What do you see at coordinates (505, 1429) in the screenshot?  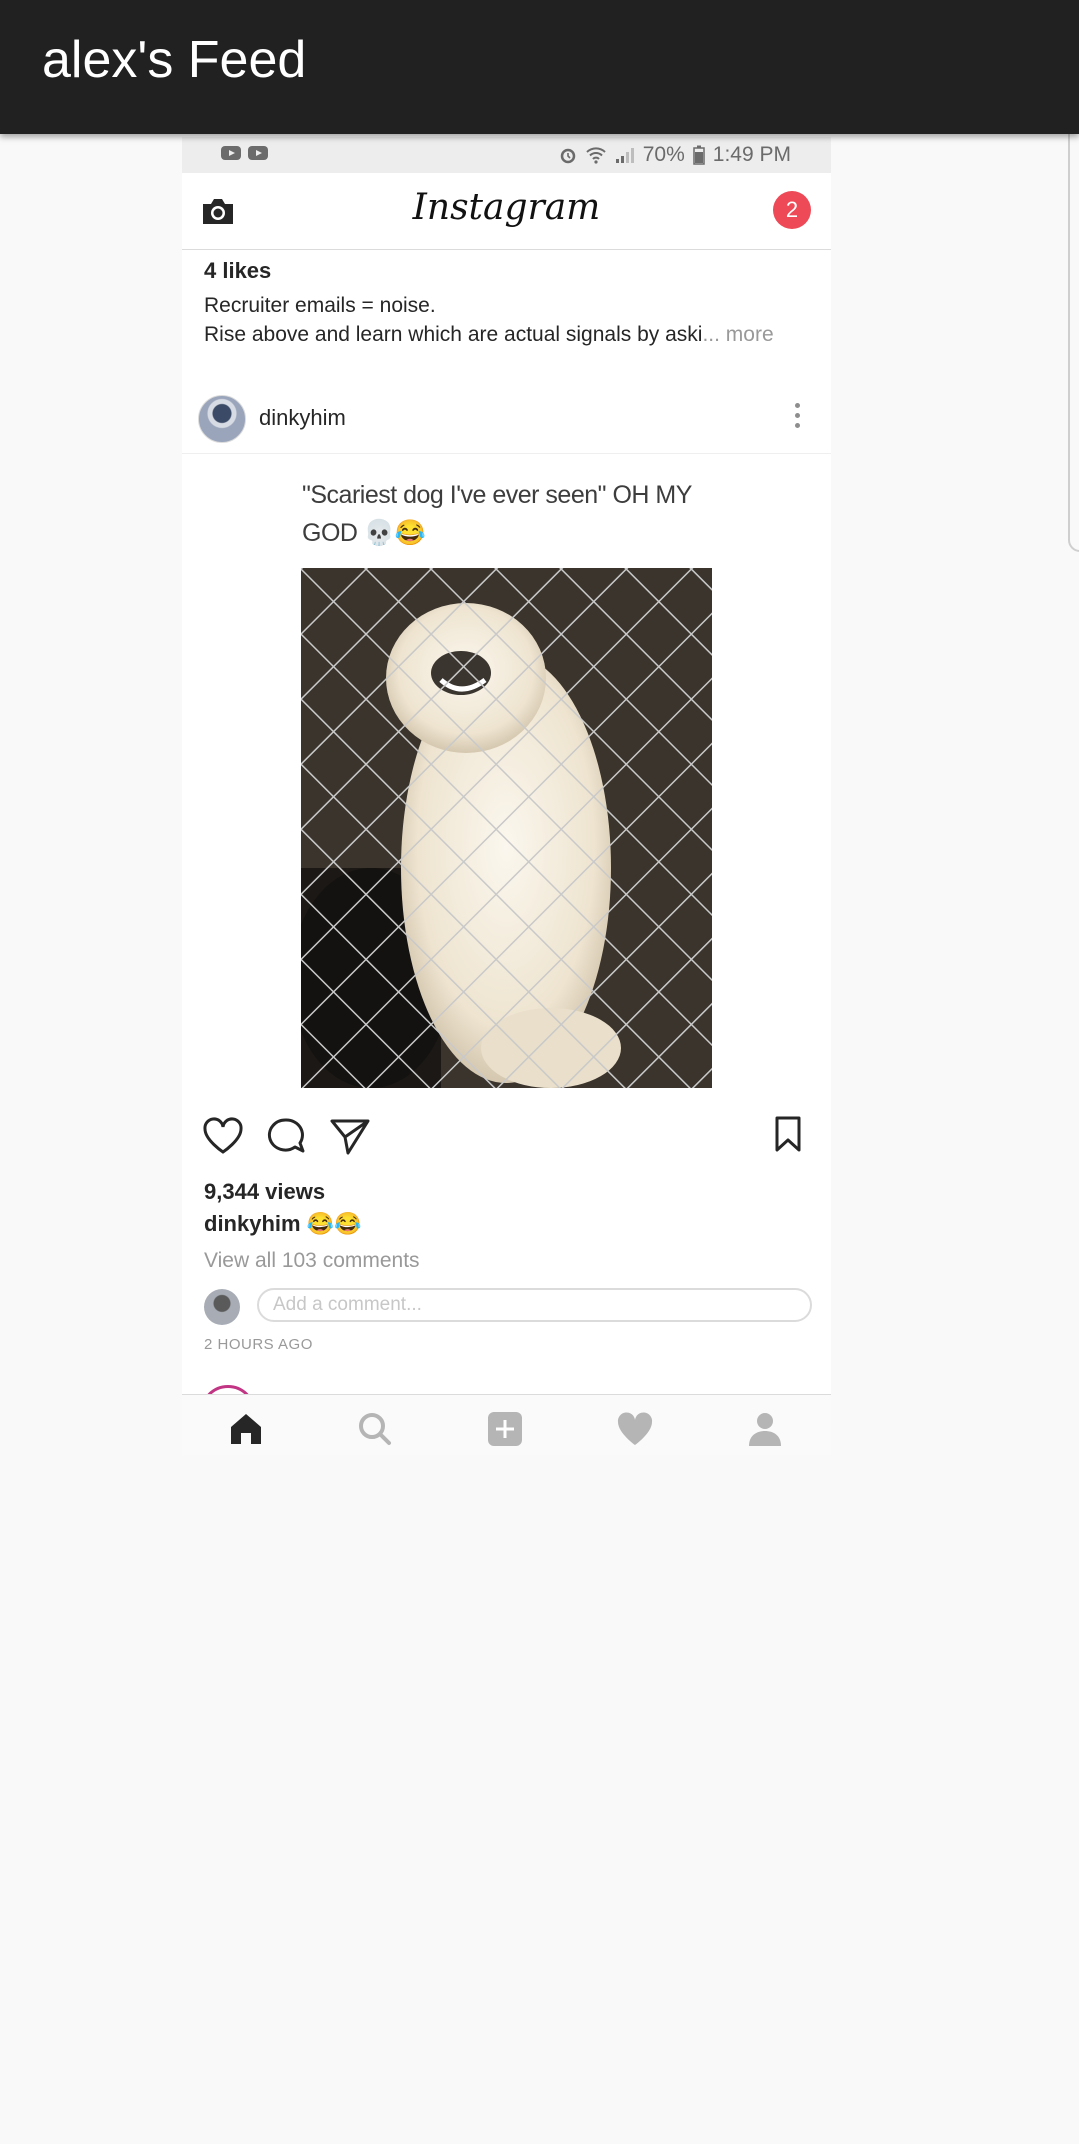 I see `add-icon` at bounding box center [505, 1429].